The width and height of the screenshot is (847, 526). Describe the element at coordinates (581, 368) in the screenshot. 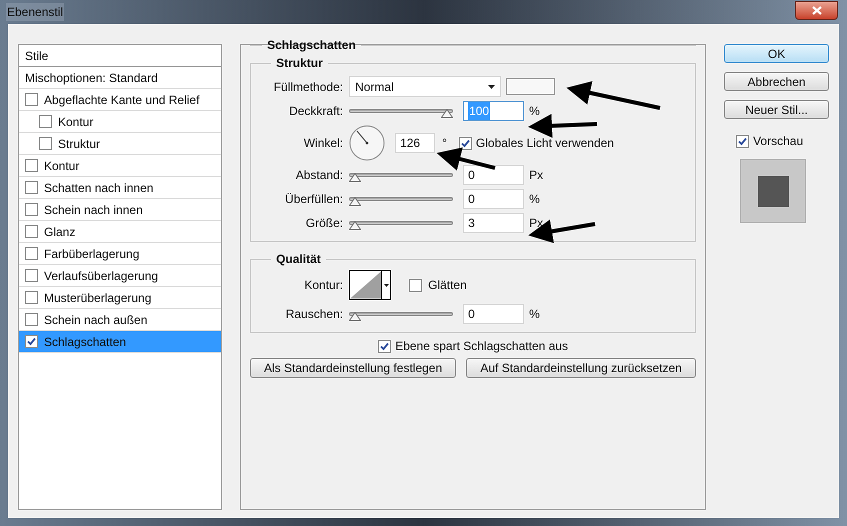

I see `default-settings-button: Auf Standardeinstellung zurücksetzen` at that location.